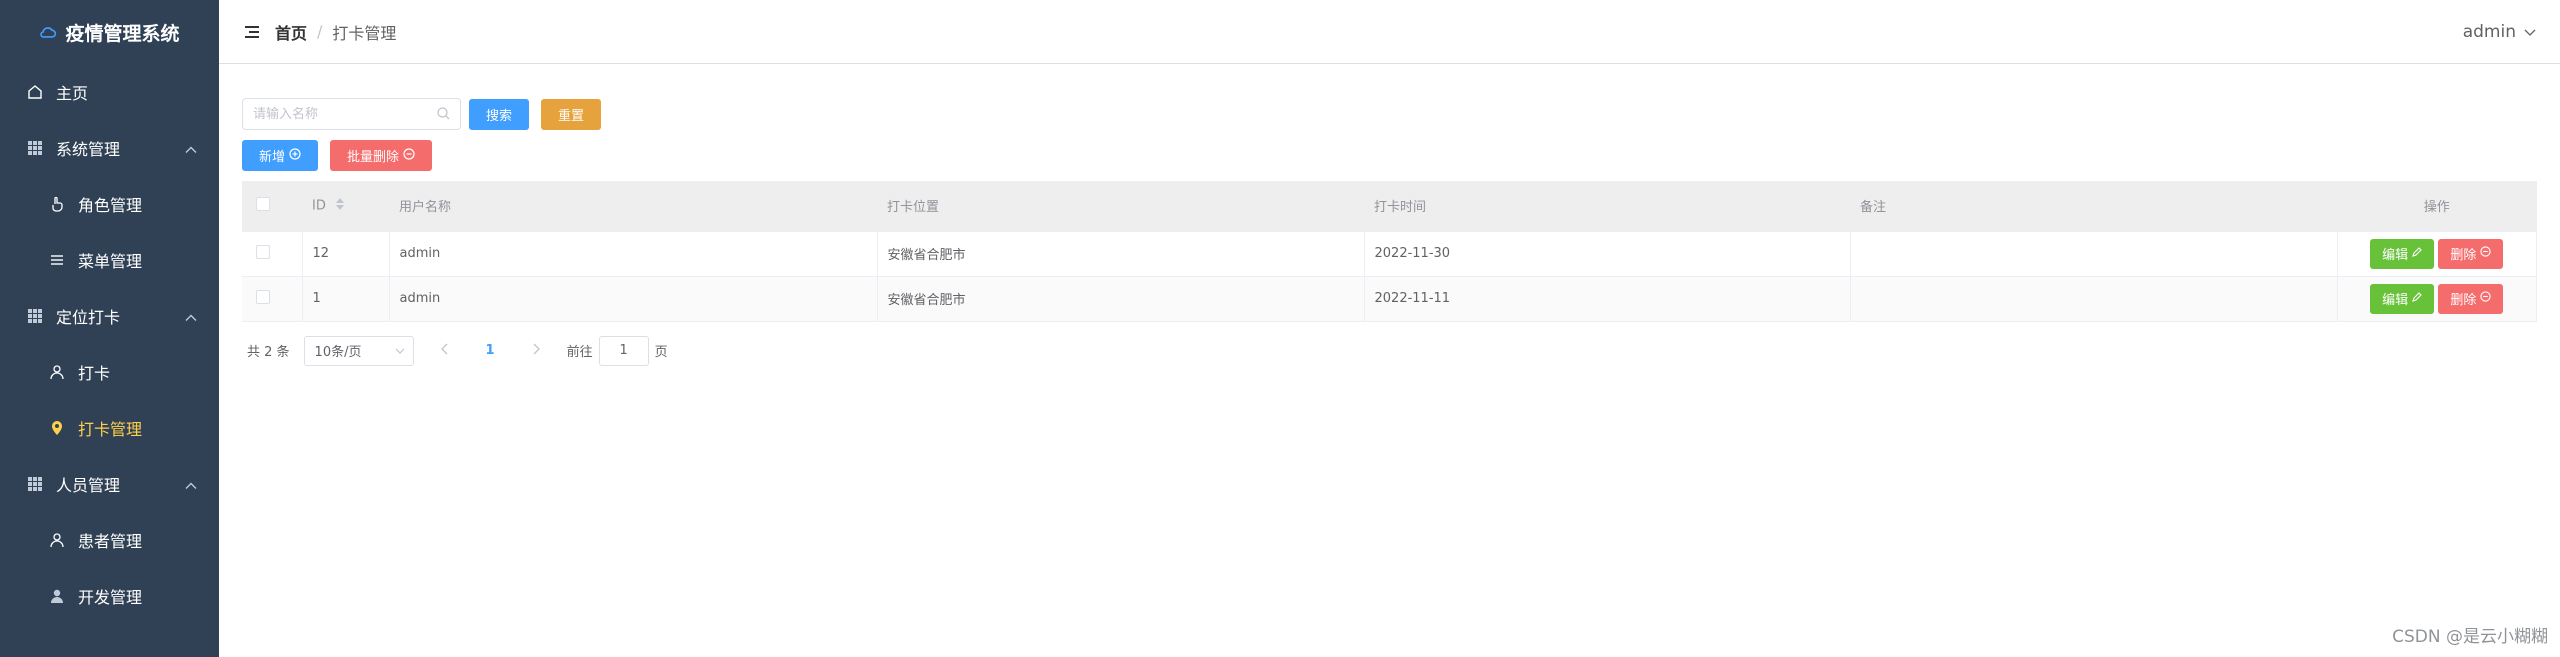 The image size is (2560, 657). What do you see at coordinates (338, 352) in the screenshot?
I see `page-size-value: 10条/页` at bounding box center [338, 352].